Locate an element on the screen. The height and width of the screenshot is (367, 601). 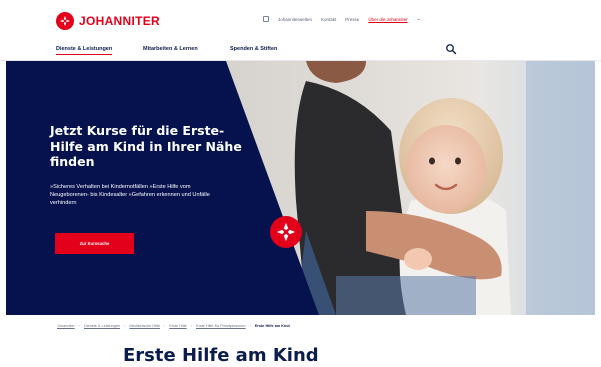
nav-item-dienste: Dienste & Leistungen is located at coordinates (84, 50).